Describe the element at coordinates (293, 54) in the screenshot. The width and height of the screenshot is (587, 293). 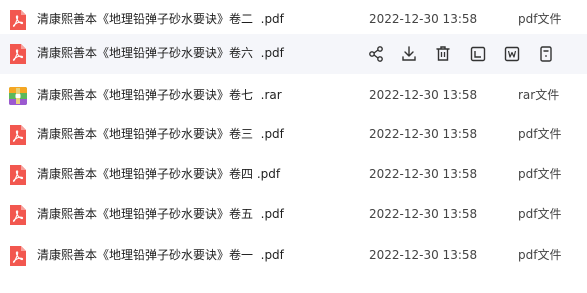
I see `file-row-hovered: 清康熙善本《地理铅弹子砂水要诀》卷六 .pdf` at that location.